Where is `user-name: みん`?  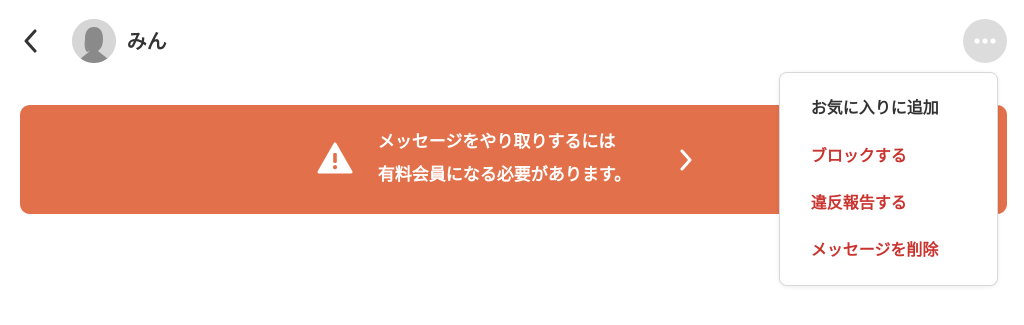
user-name: みん is located at coordinates (147, 41).